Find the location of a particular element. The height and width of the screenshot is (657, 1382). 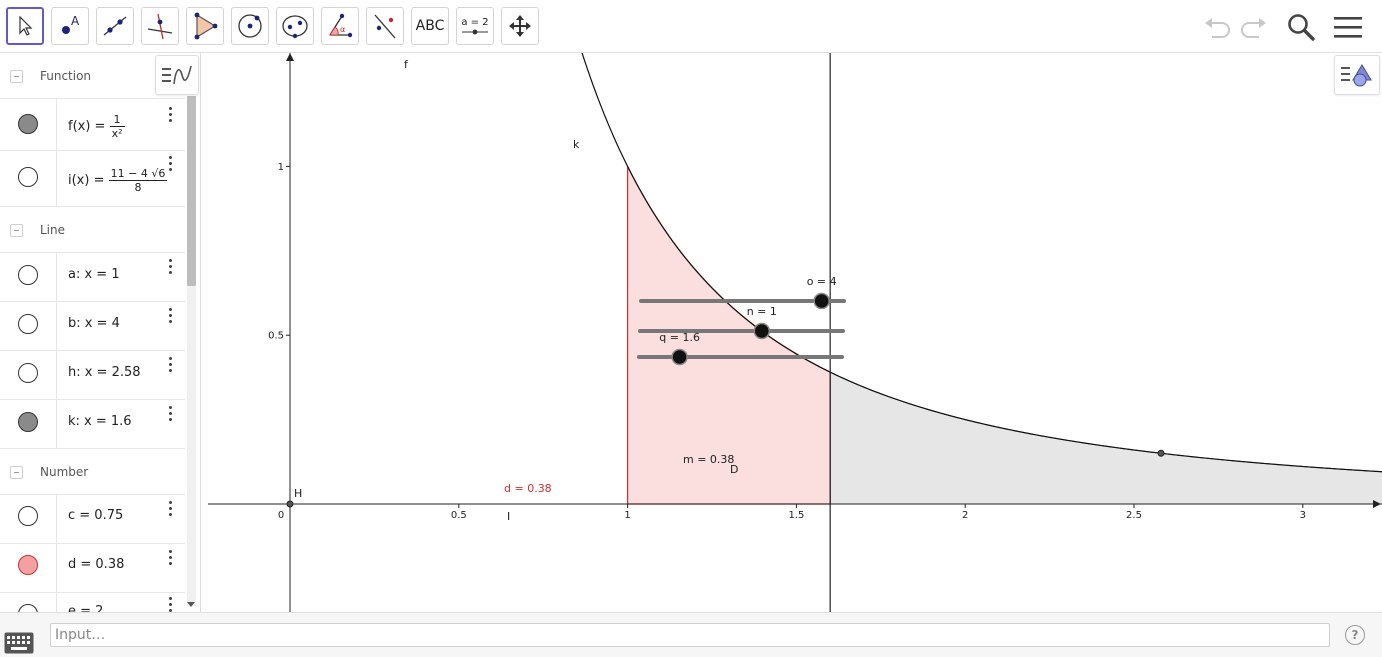

algebra-input-field is located at coordinates (690, 635).